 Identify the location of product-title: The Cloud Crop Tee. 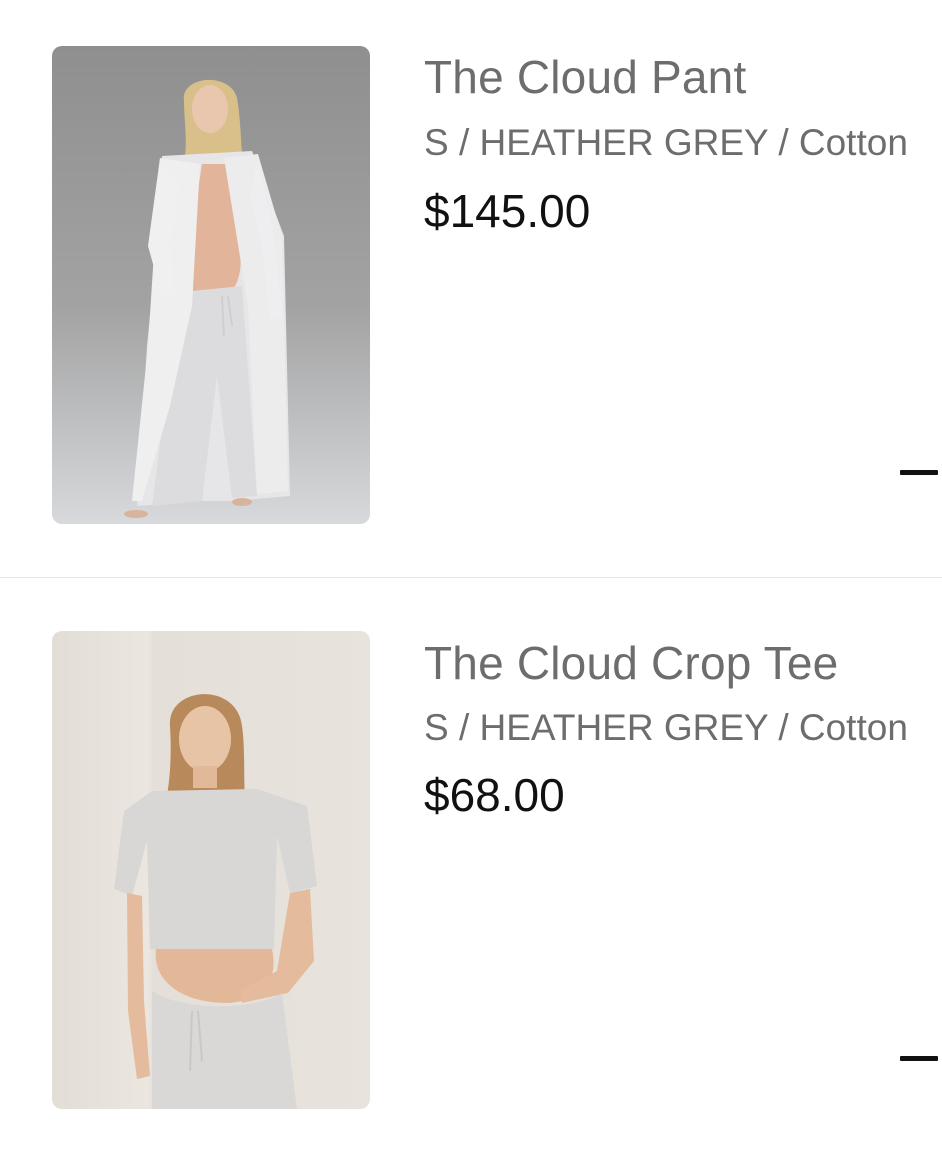
(631, 663).